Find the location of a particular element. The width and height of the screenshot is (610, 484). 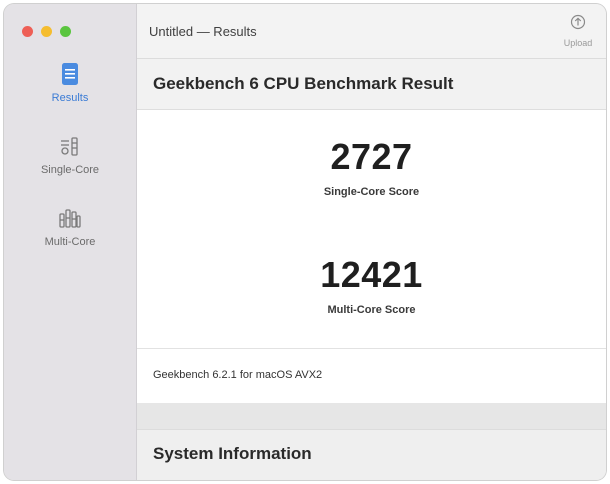

sidebar-item-single-core: Single-Core is located at coordinates (70, 156).